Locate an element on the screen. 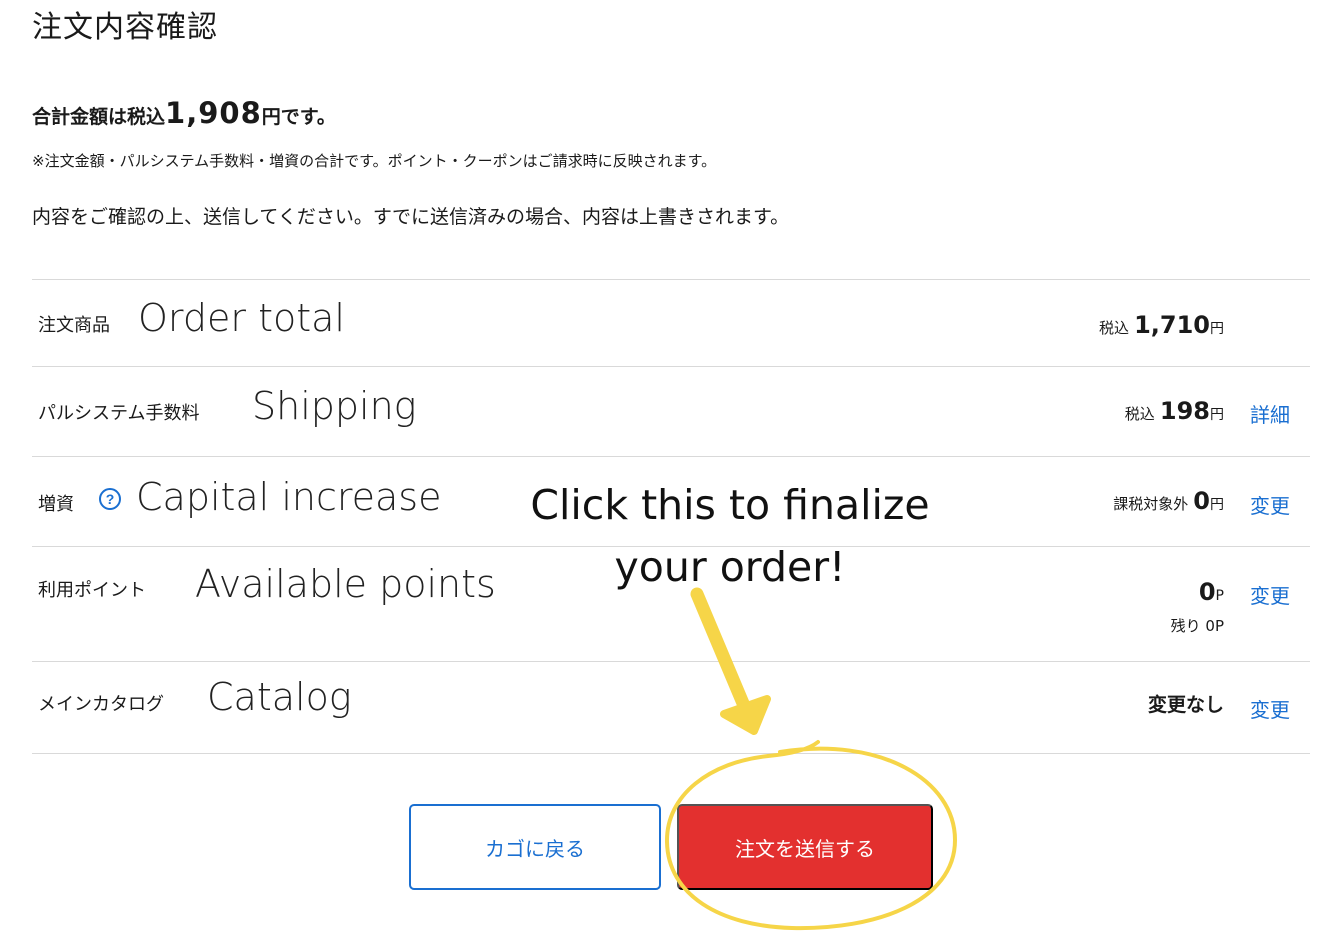 This screenshot has width=1320, height=949. submit-order-button: 注文を送信する is located at coordinates (805, 847).